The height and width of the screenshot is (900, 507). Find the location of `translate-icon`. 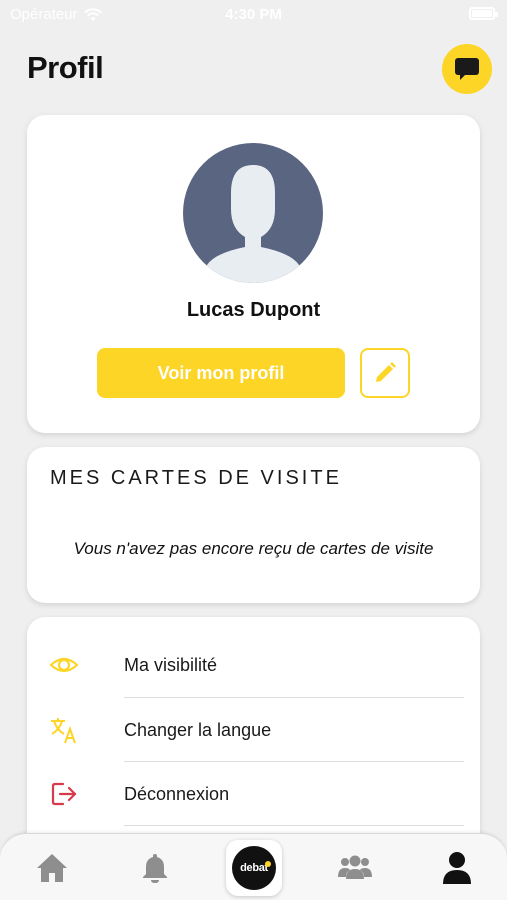

translate-icon is located at coordinates (63, 731).